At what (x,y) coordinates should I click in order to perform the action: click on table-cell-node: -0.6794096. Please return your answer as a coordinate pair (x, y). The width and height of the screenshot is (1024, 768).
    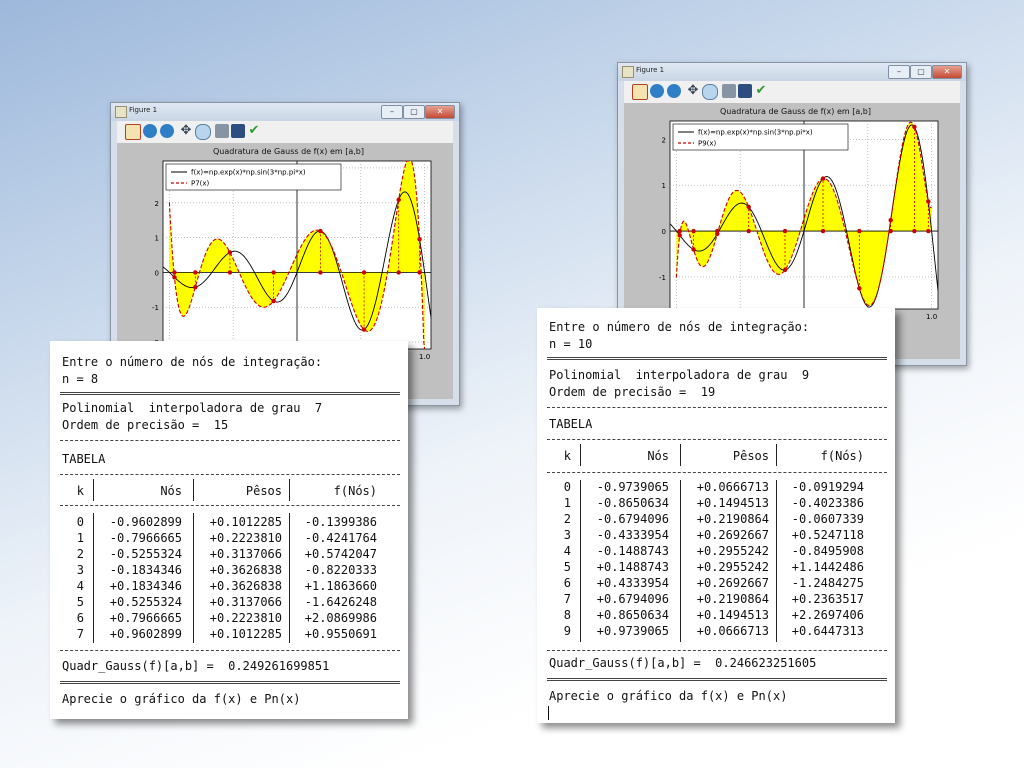
    Looking at the image, I should click on (632, 519).